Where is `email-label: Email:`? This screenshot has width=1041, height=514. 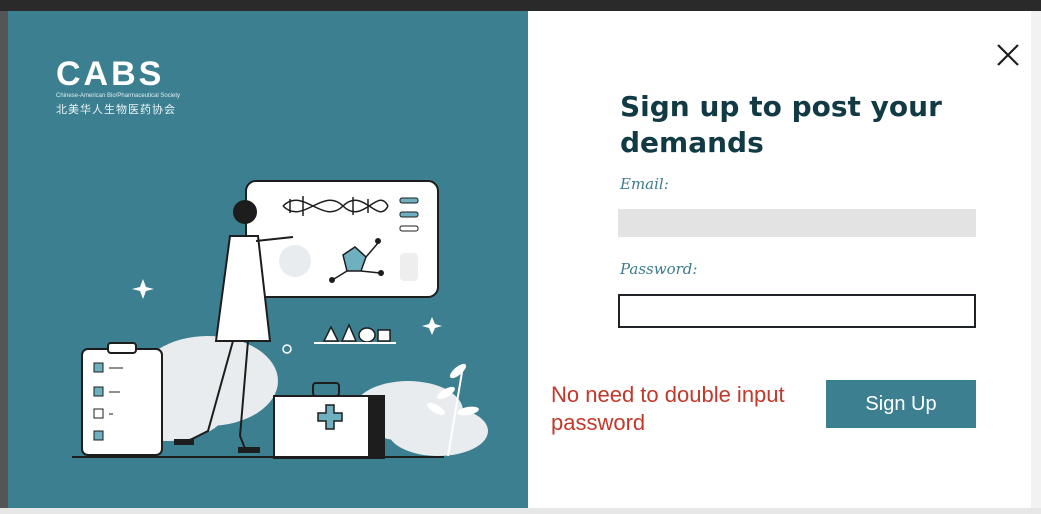
email-label: Email: is located at coordinates (644, 184).